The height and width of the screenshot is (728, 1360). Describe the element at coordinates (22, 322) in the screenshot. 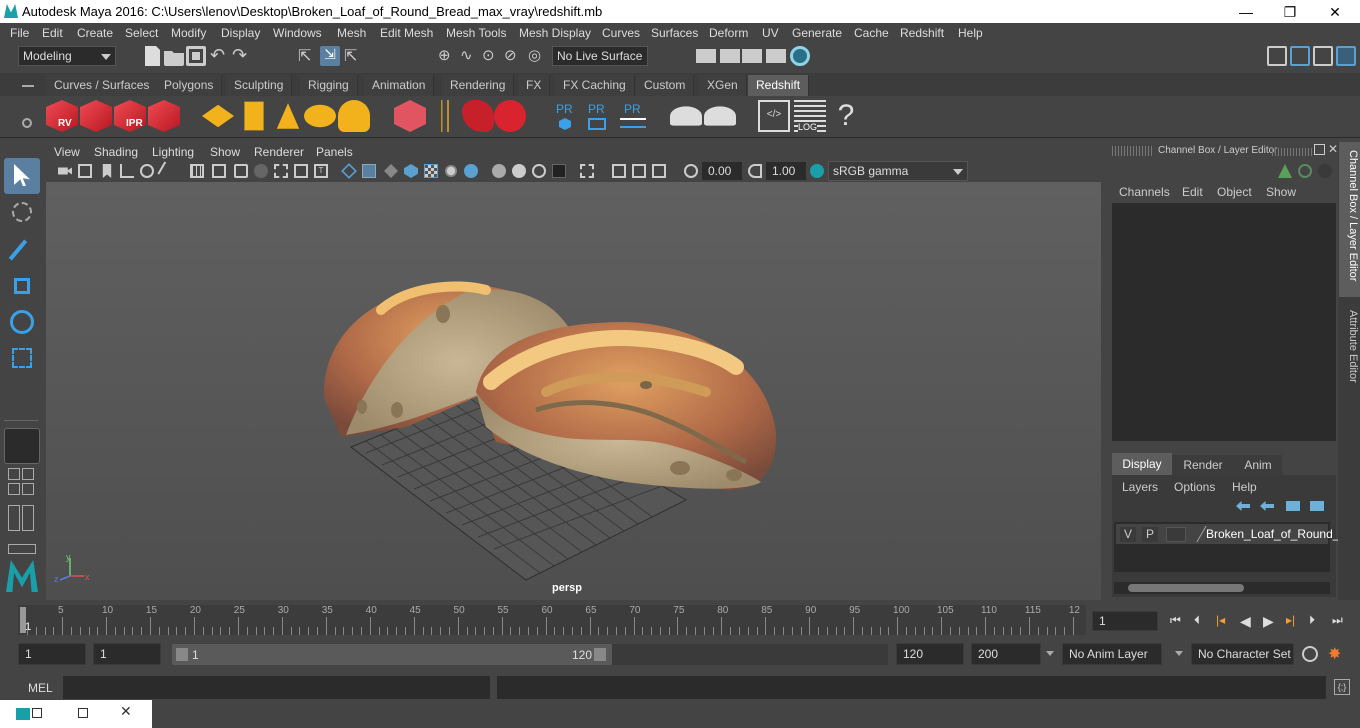

I see `rotate-tool-icon` at that location.